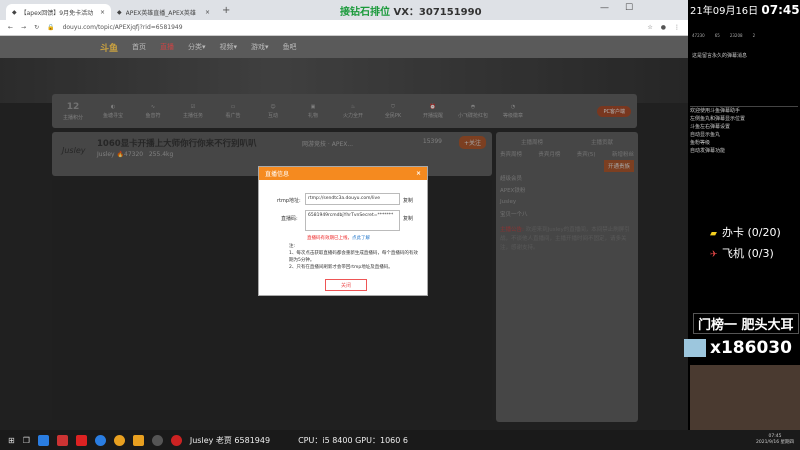 The image size is (800, 450). What do you see at coordinates (408, 200) in the screenshot?
I see `copy-rtmp-button: 复制` at bounding box center [408, 200].